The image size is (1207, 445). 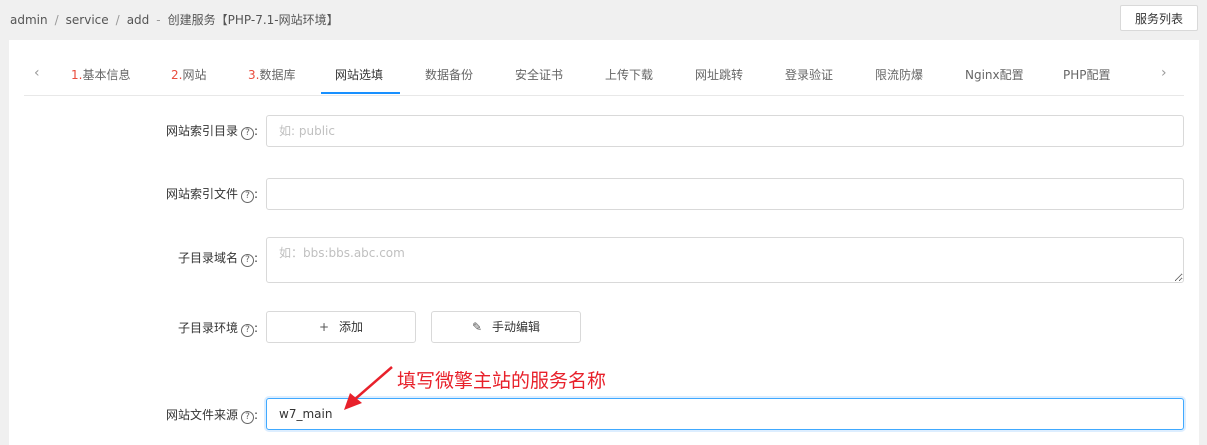 What do you see at coordinates (212, 416) in the screenshot?
I see `source-label: 网站文件来源?:` at bounding box center [212, 416].